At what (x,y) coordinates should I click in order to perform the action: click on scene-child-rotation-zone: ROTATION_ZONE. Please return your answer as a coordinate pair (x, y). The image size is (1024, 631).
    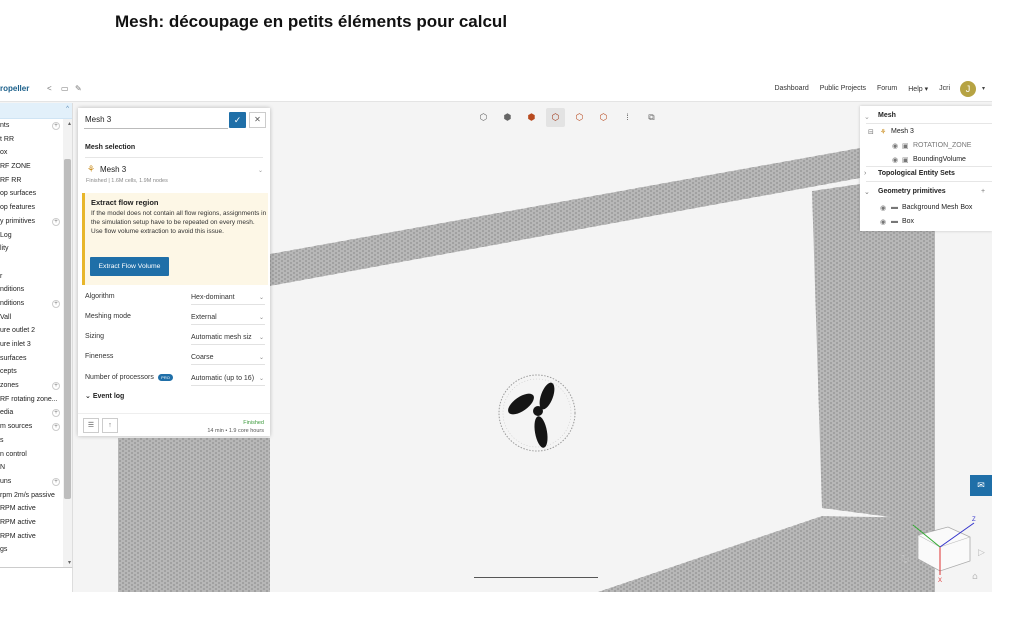
    Looking at the image, I should click on (942, 145).